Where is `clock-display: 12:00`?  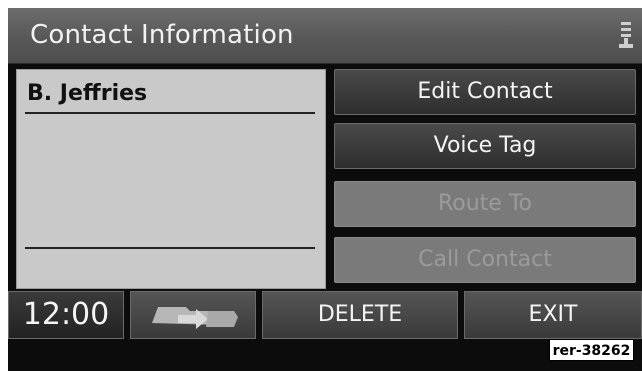
clock-display: 12:00 is located at coordinates (66, 315).